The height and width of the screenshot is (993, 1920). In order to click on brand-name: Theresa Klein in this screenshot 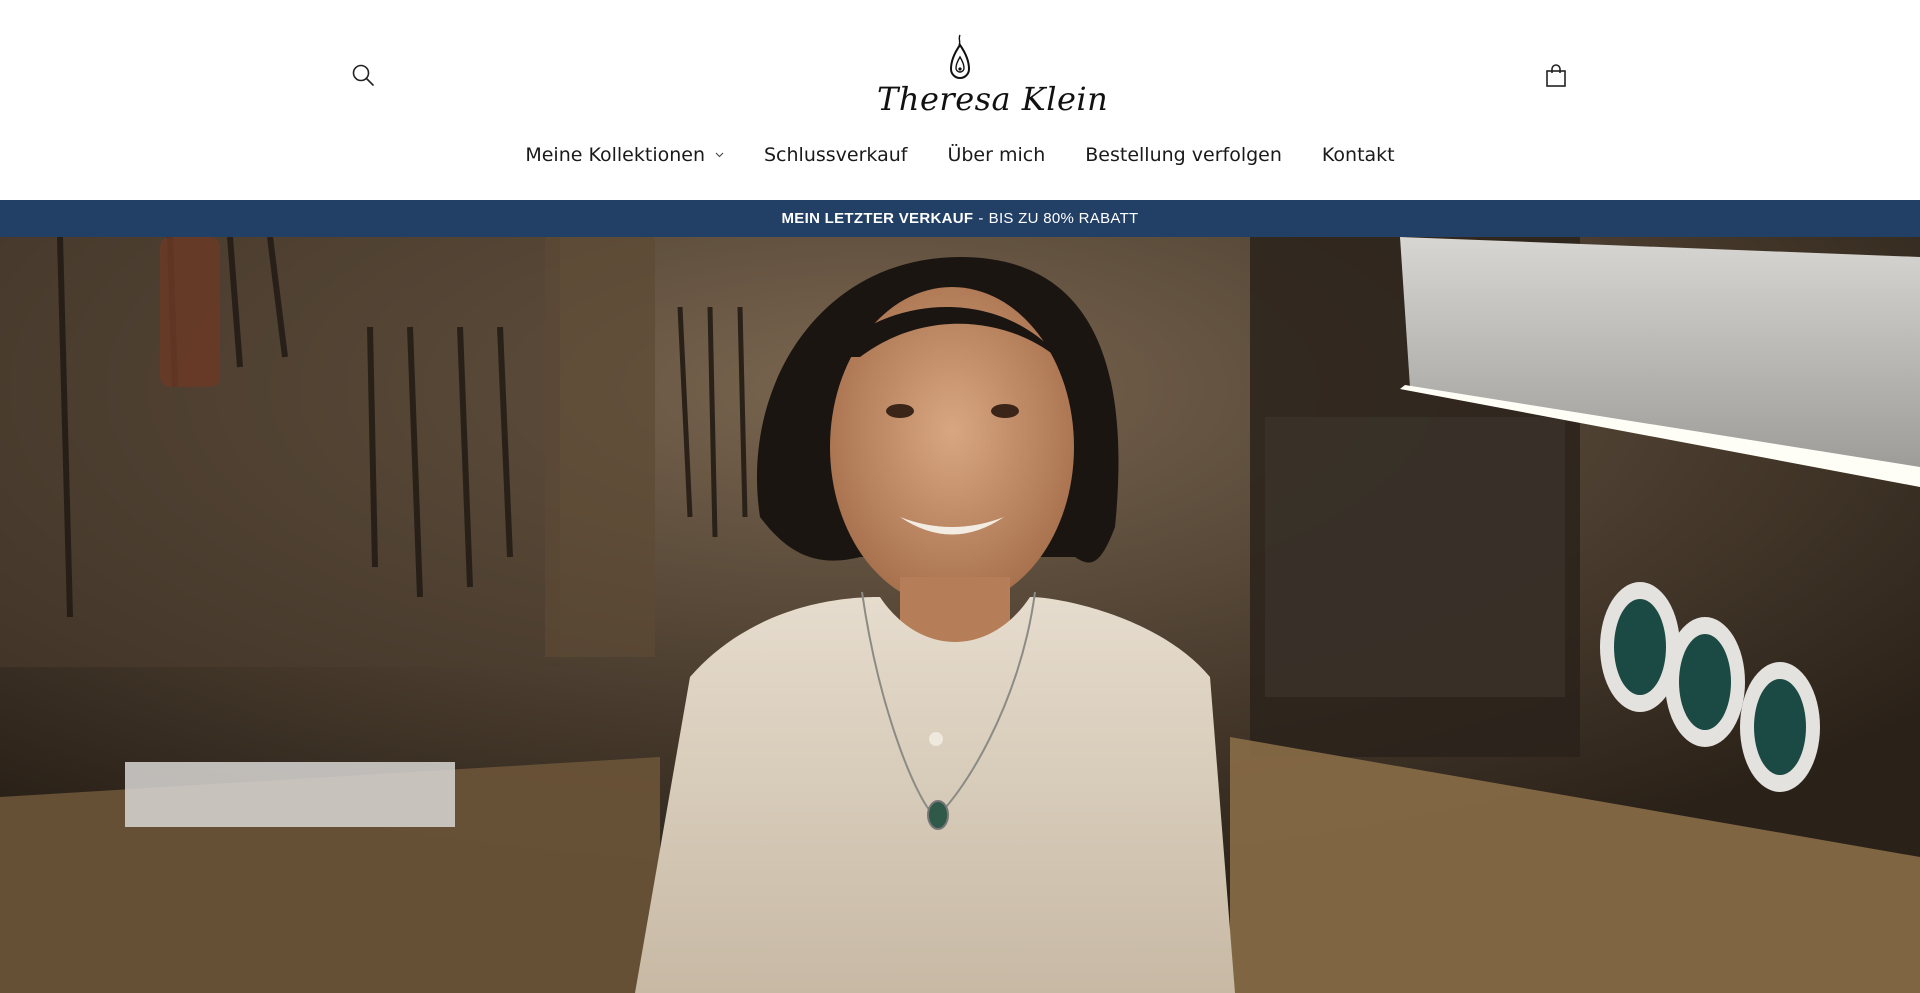, I will do `click(993, 99)`.